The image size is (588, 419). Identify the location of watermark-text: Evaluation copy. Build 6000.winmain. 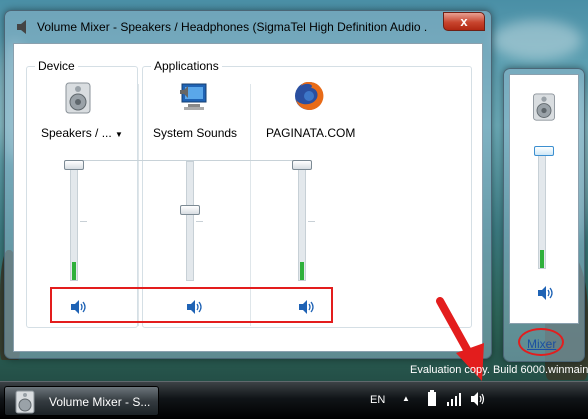
(499, 370).